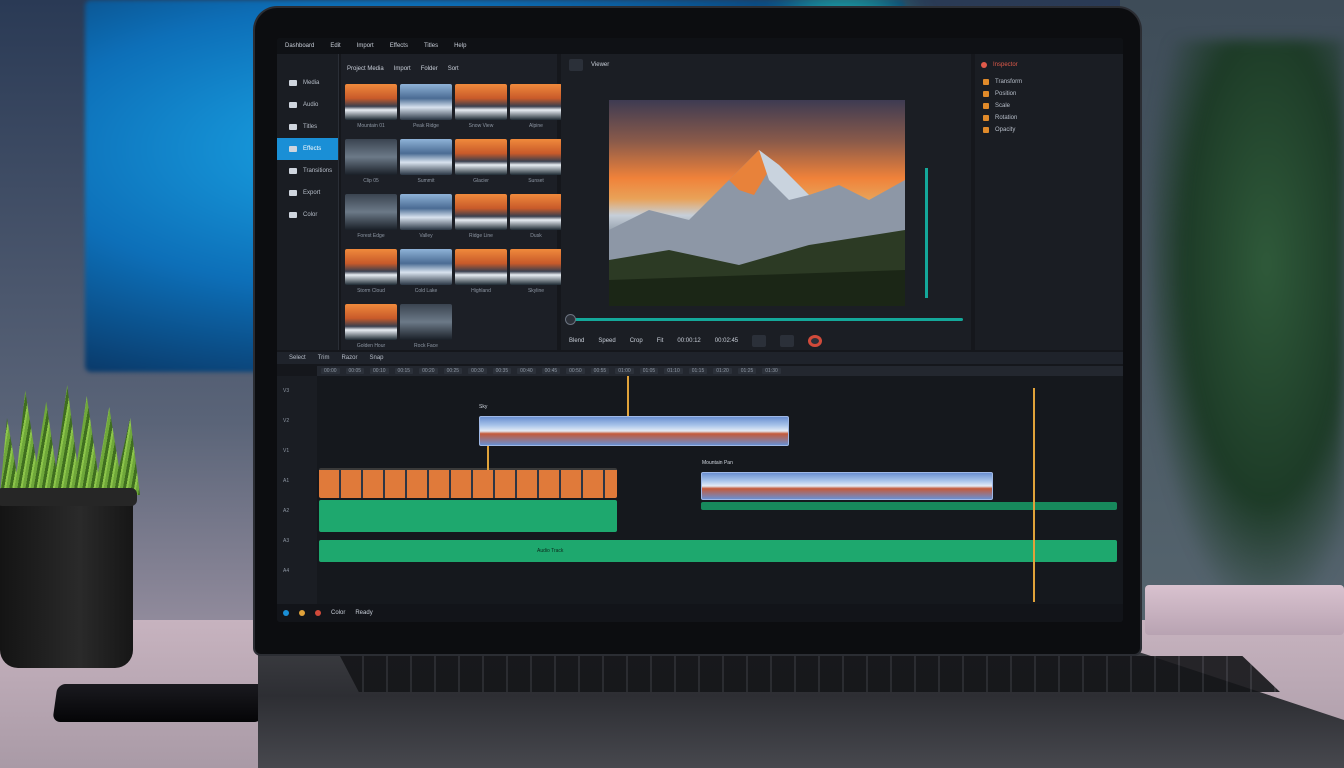 Image resolution: width=1344 pixels, height=768 pixels. Describe the element at coordinates (399, 46) in the screenshot. I see `menu-item-effects: Effects` at that location.